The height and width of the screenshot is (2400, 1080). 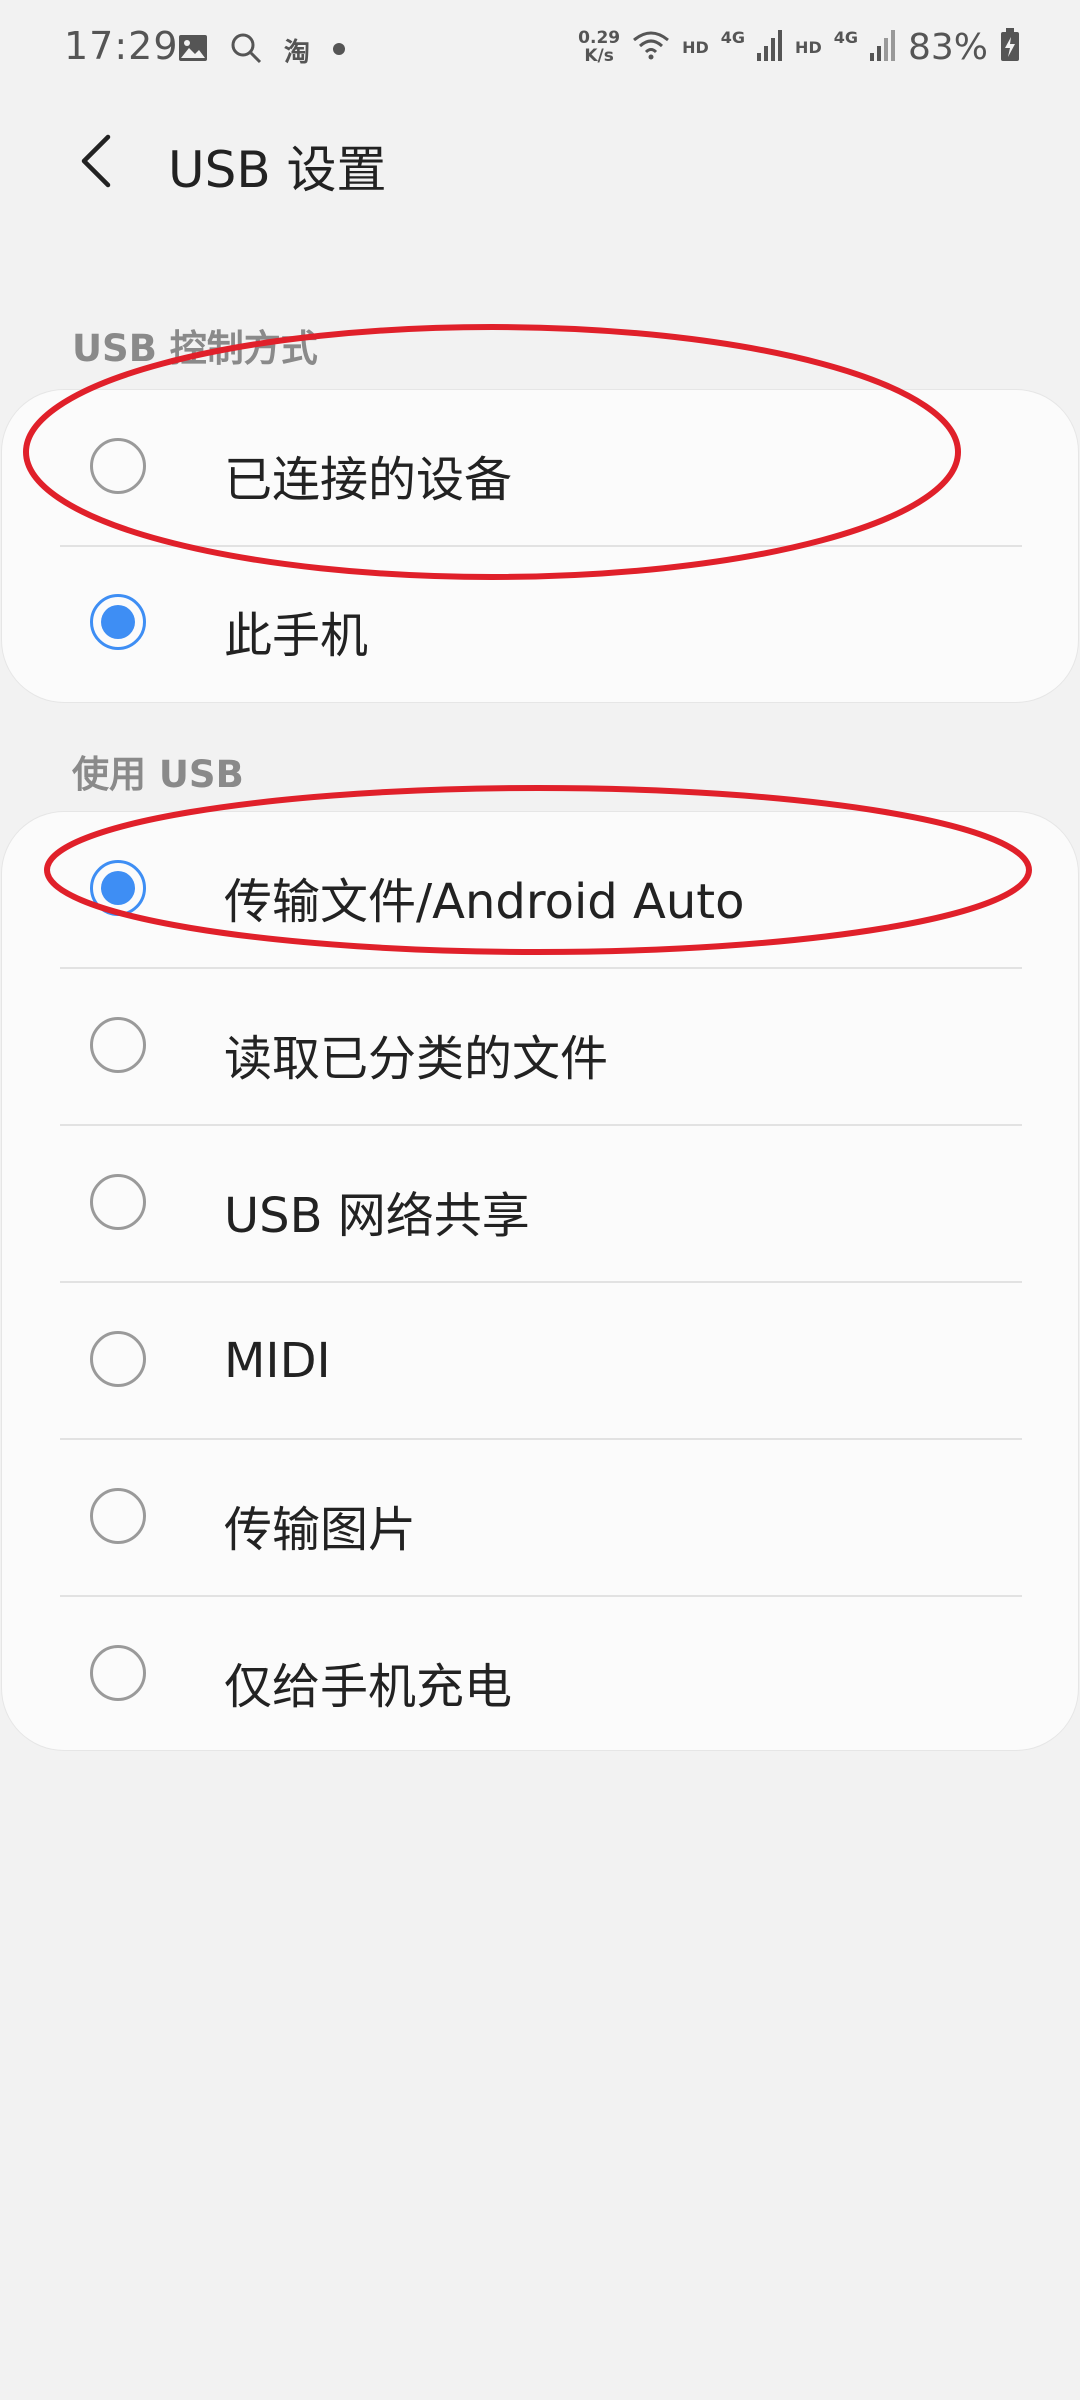 I want to click on option-label: MIDI, so click(x=277, y=1361).